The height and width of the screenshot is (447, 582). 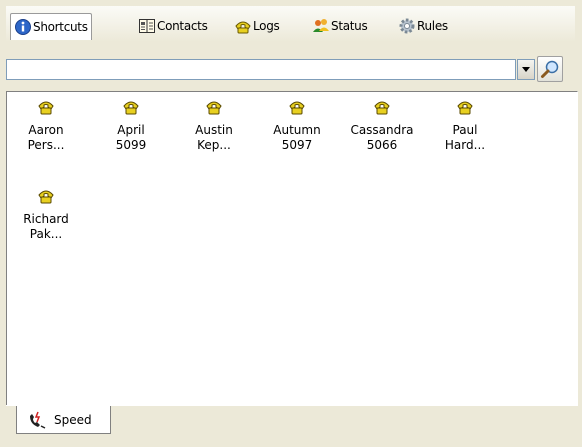 What do you see at coordinates (297, 145) in the screenshot?
I see `shortcut-detail: 5097` at bounding box center [297, 145].